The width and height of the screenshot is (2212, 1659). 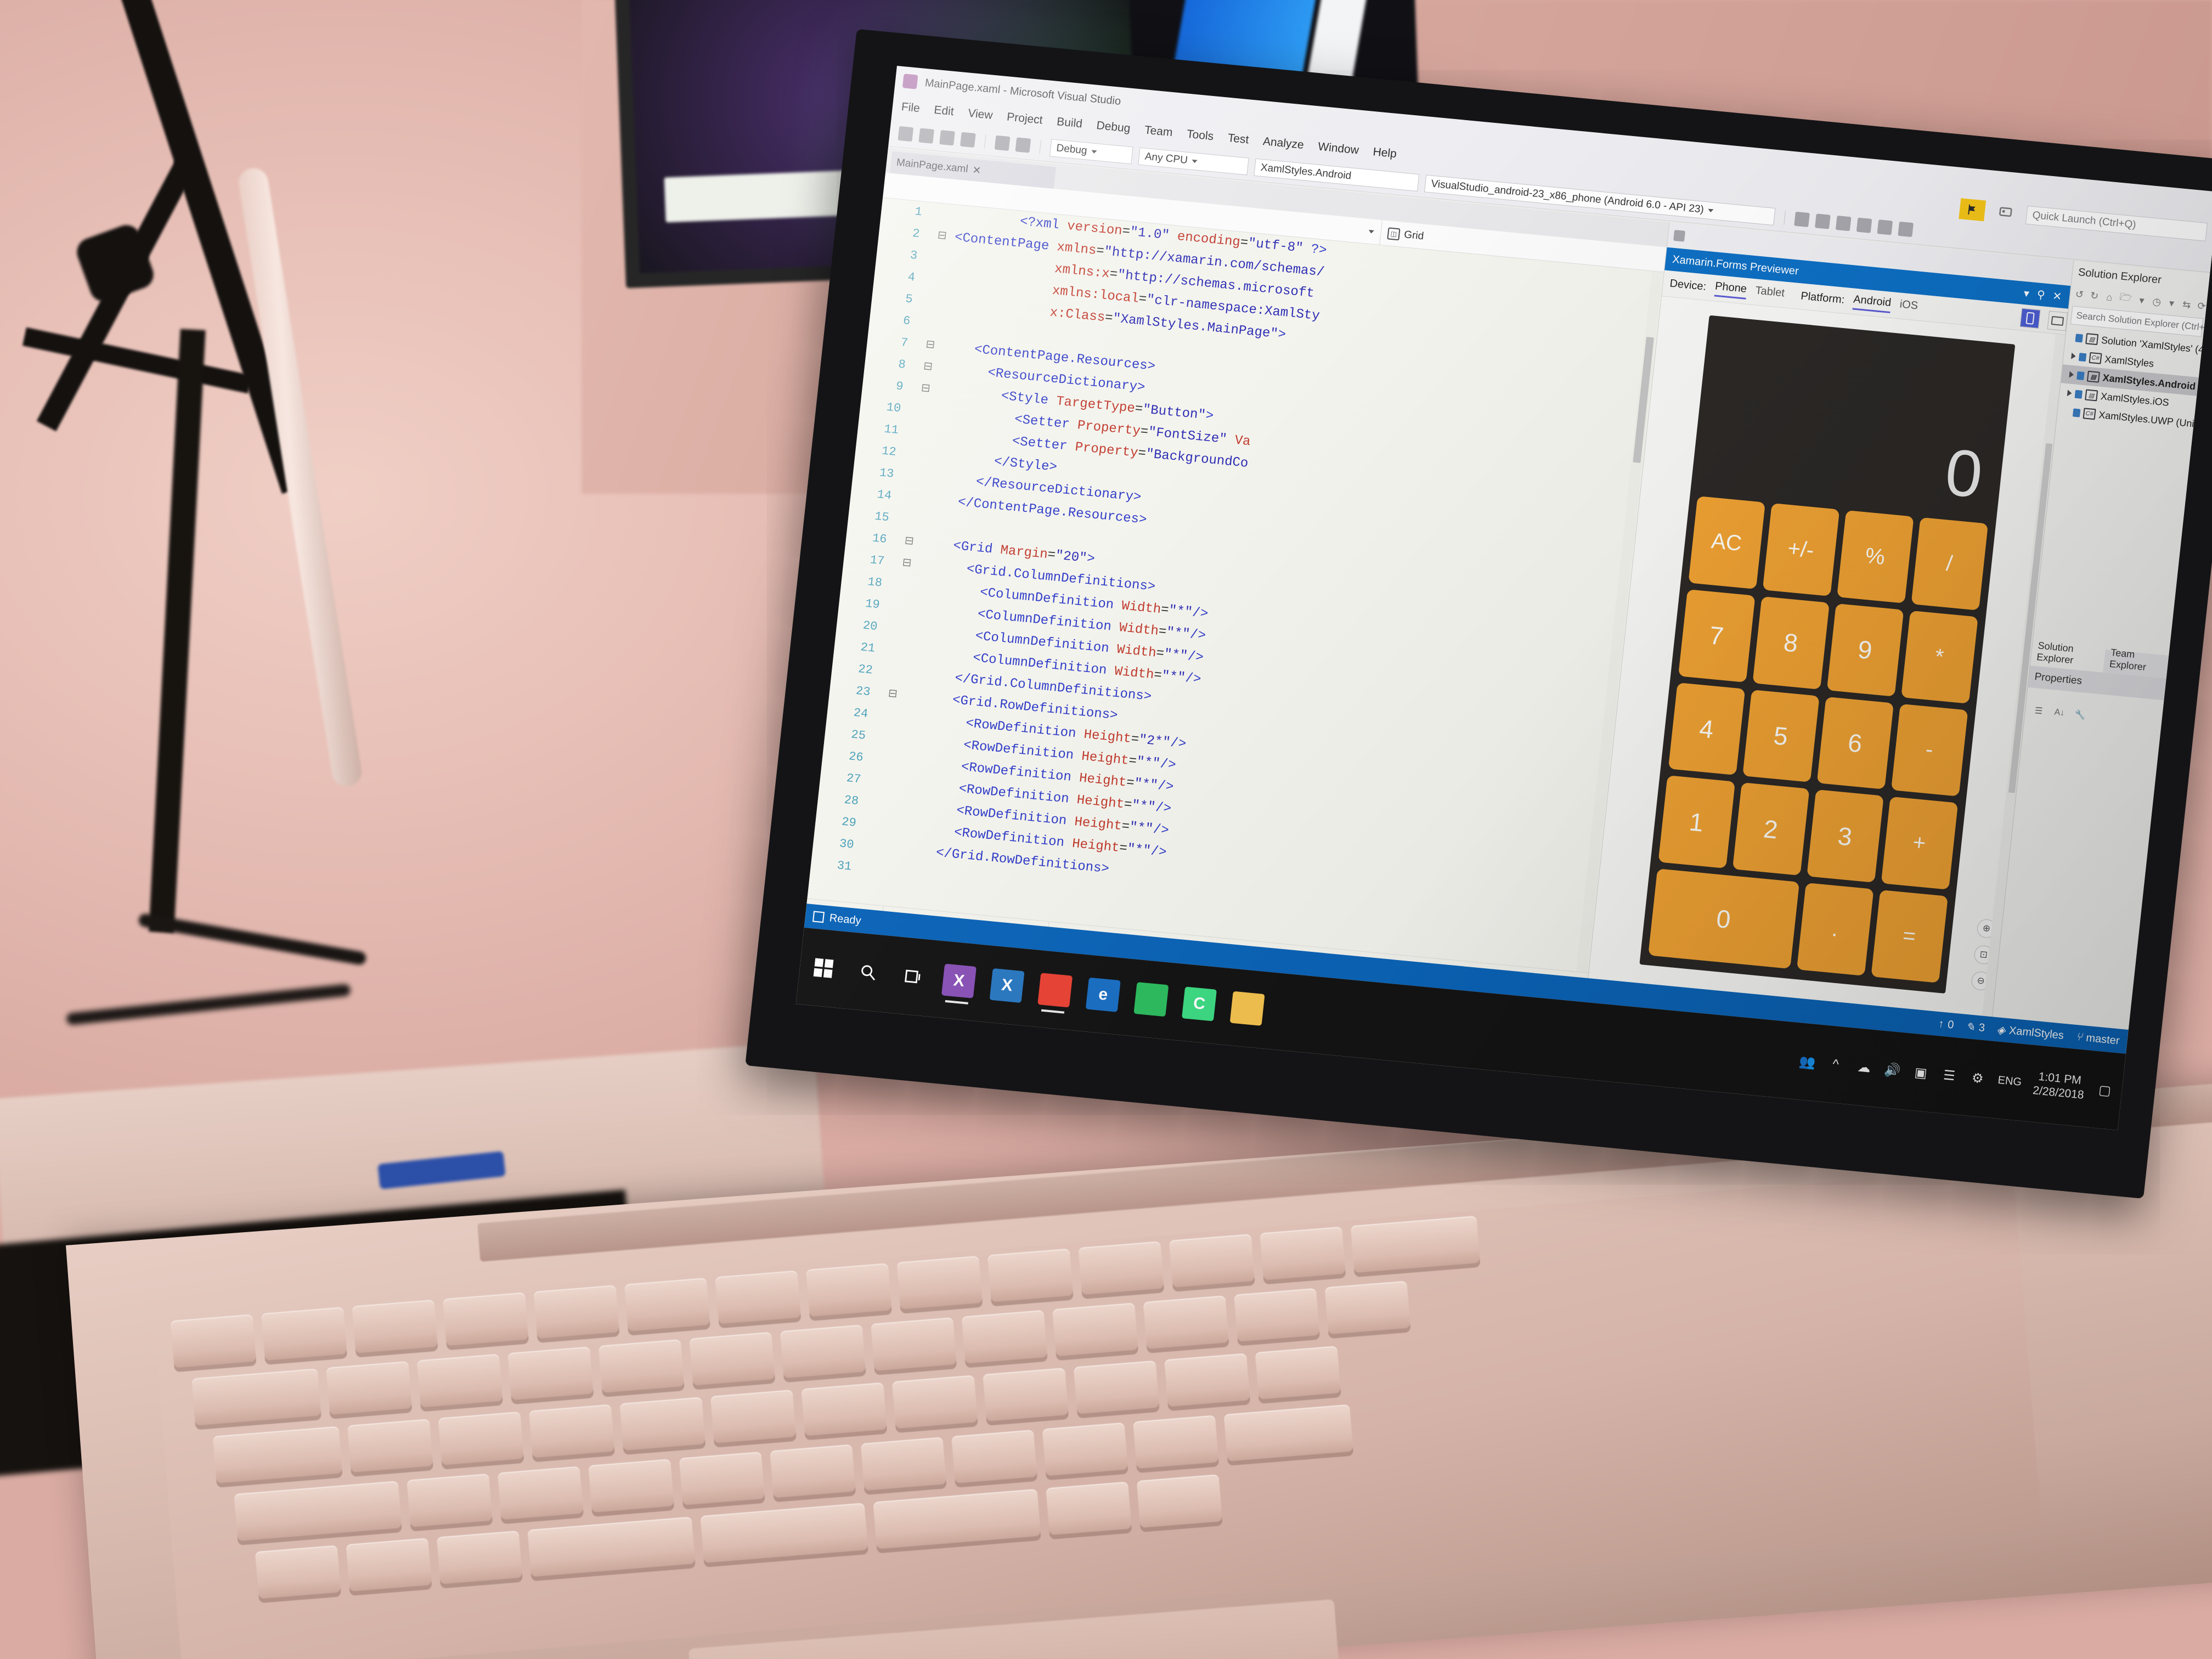 What do you see at coordinates (1113, 128) in the screenshot?
I see `menu-item-debug: Debug` at bounding box center [1113, 128].